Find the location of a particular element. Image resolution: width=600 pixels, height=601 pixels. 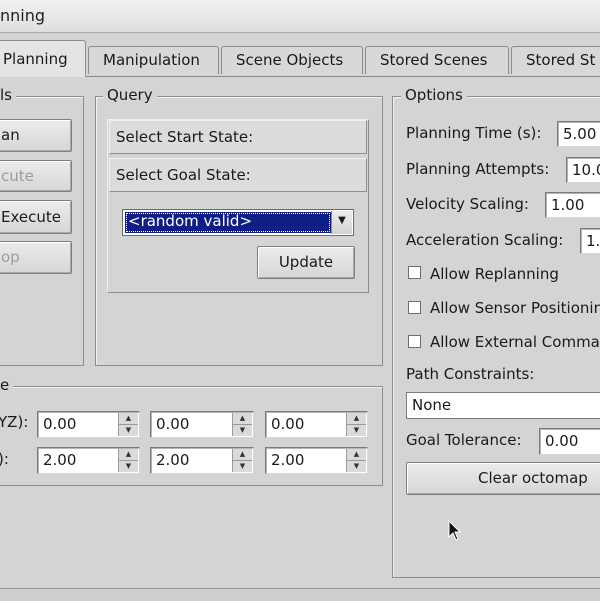

workspace-center-label: YZ): is located at coordinates (14, 422).